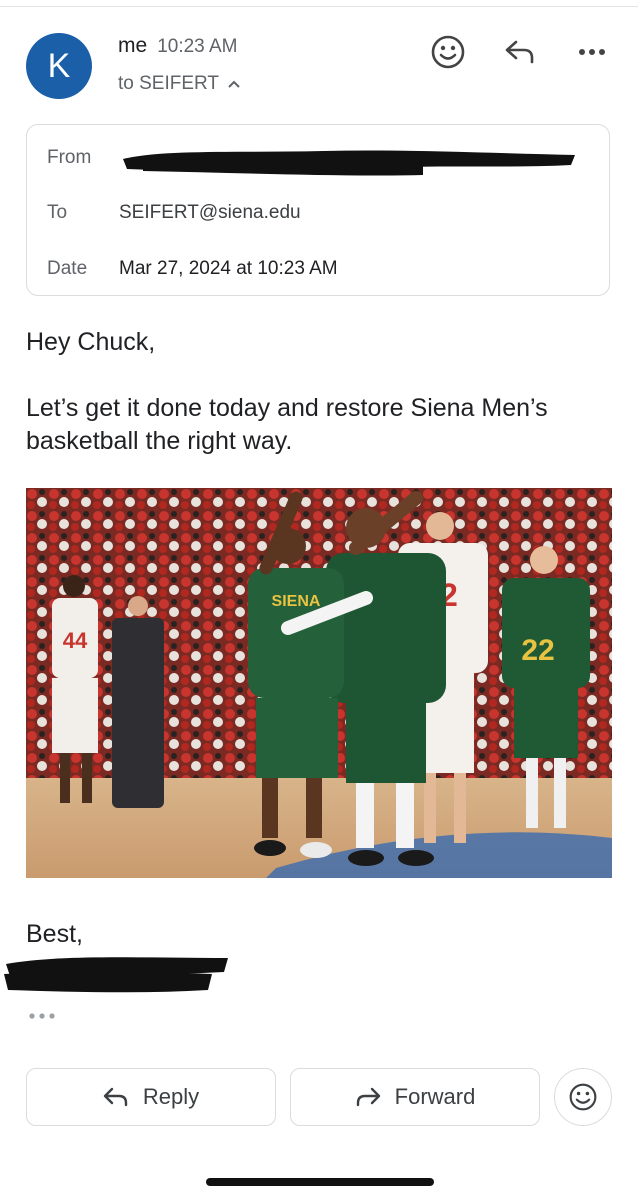 The height and width of the screenshot is (1200, 638). I want to click on jersey-22: 22, so click(537, 650).